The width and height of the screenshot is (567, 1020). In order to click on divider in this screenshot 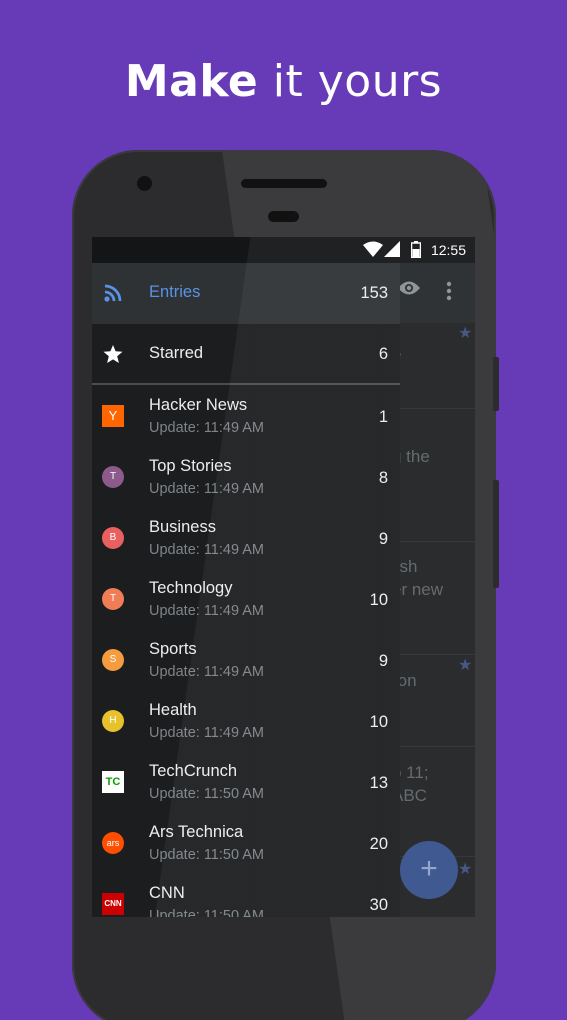, I will do `click(246, 384)`.